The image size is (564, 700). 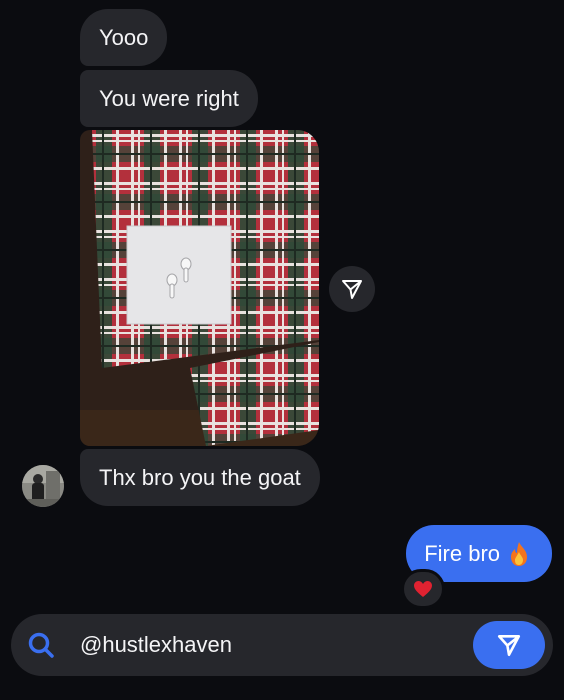 I want to click on message-text: You were right, so click(x=169, y=98).